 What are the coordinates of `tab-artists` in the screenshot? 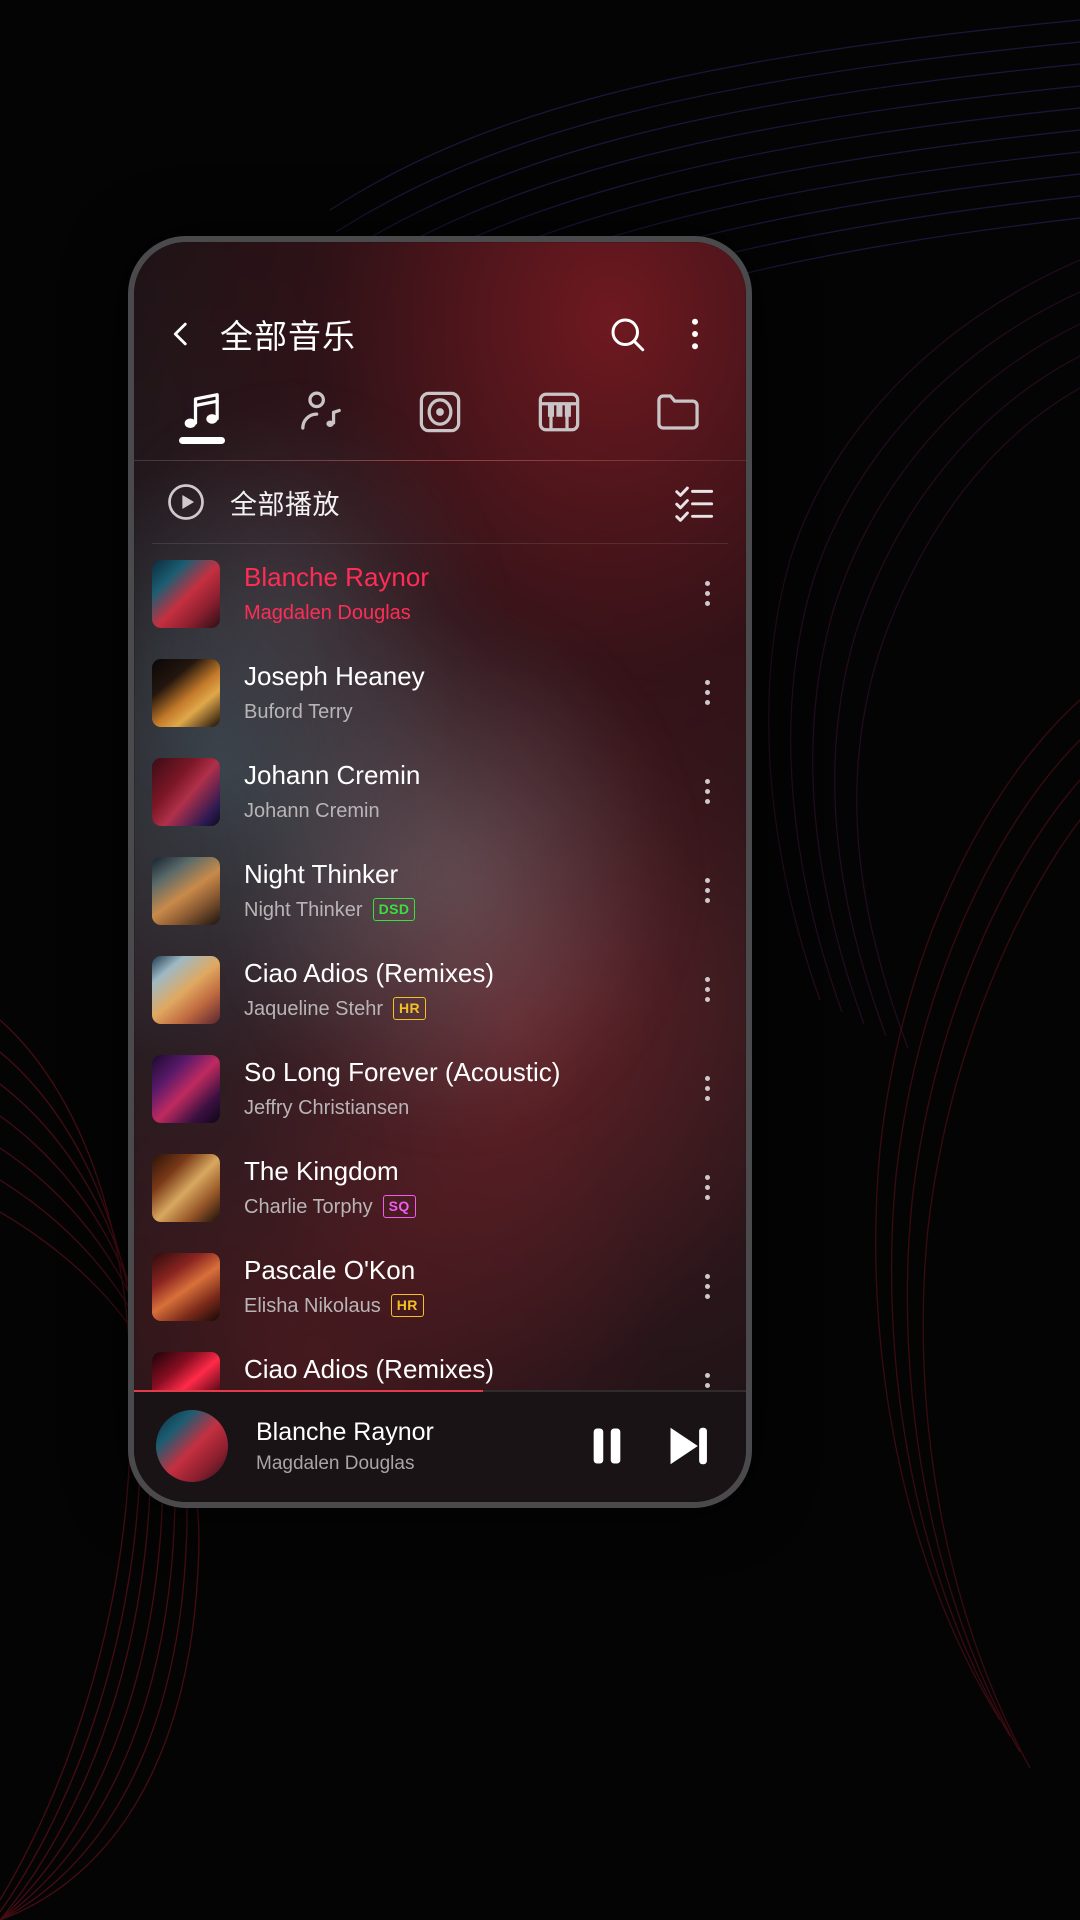 It's located at (320, 410).